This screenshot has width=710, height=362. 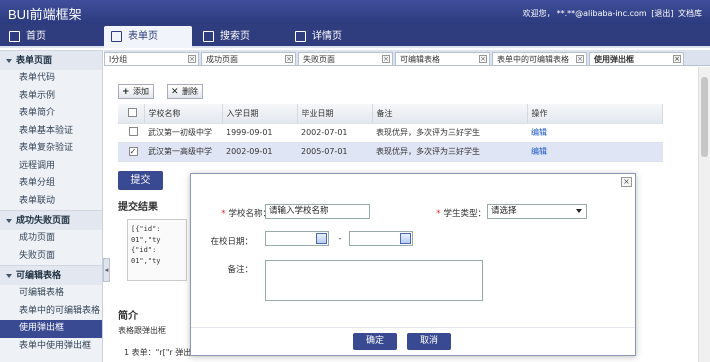 I want to click on nav-tab-detail: 详情页, so click(x=332, y=37).